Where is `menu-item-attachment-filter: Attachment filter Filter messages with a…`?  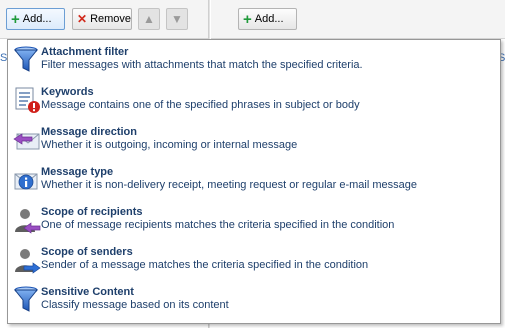 menu-item-attachment-filter: Attachment filter Filter messages with a… is located at coordinates (254, 60).